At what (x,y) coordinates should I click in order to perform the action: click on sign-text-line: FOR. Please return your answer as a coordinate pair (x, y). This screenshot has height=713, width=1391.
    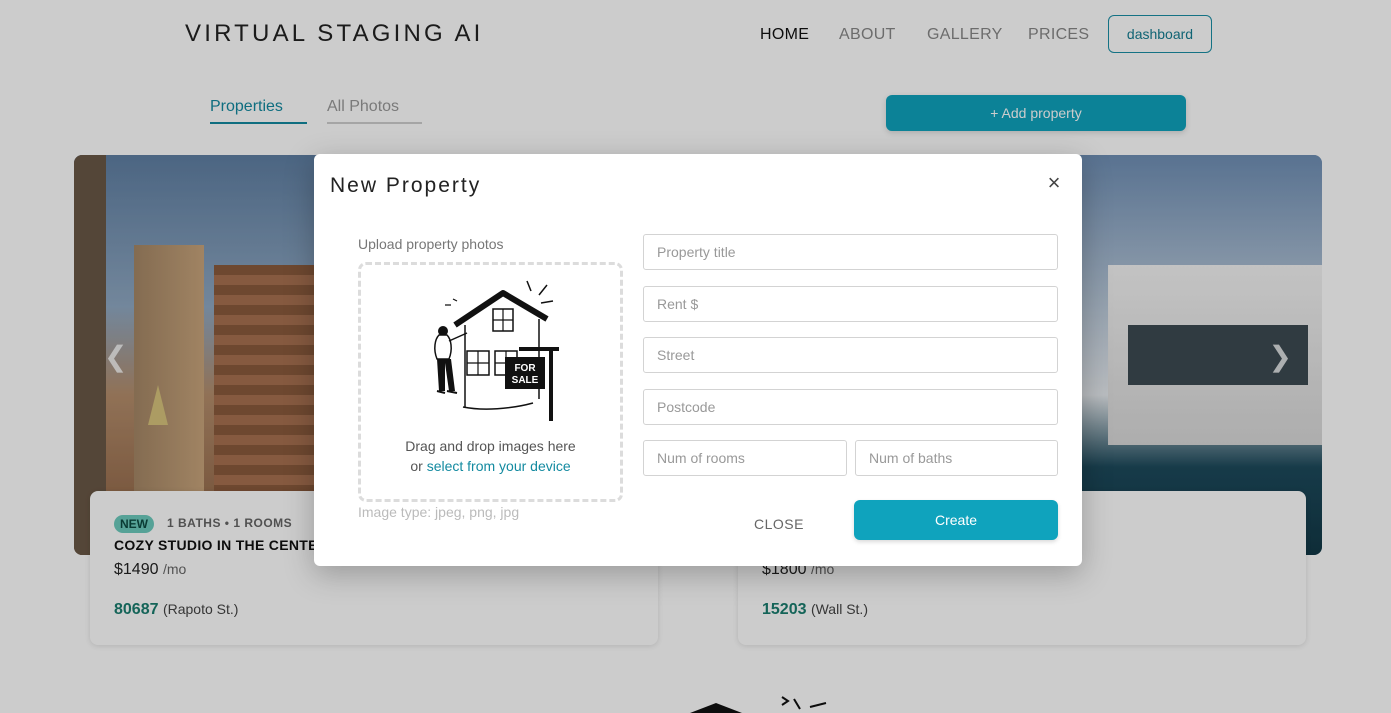
    Looking at the image, I should click on (525, 368).